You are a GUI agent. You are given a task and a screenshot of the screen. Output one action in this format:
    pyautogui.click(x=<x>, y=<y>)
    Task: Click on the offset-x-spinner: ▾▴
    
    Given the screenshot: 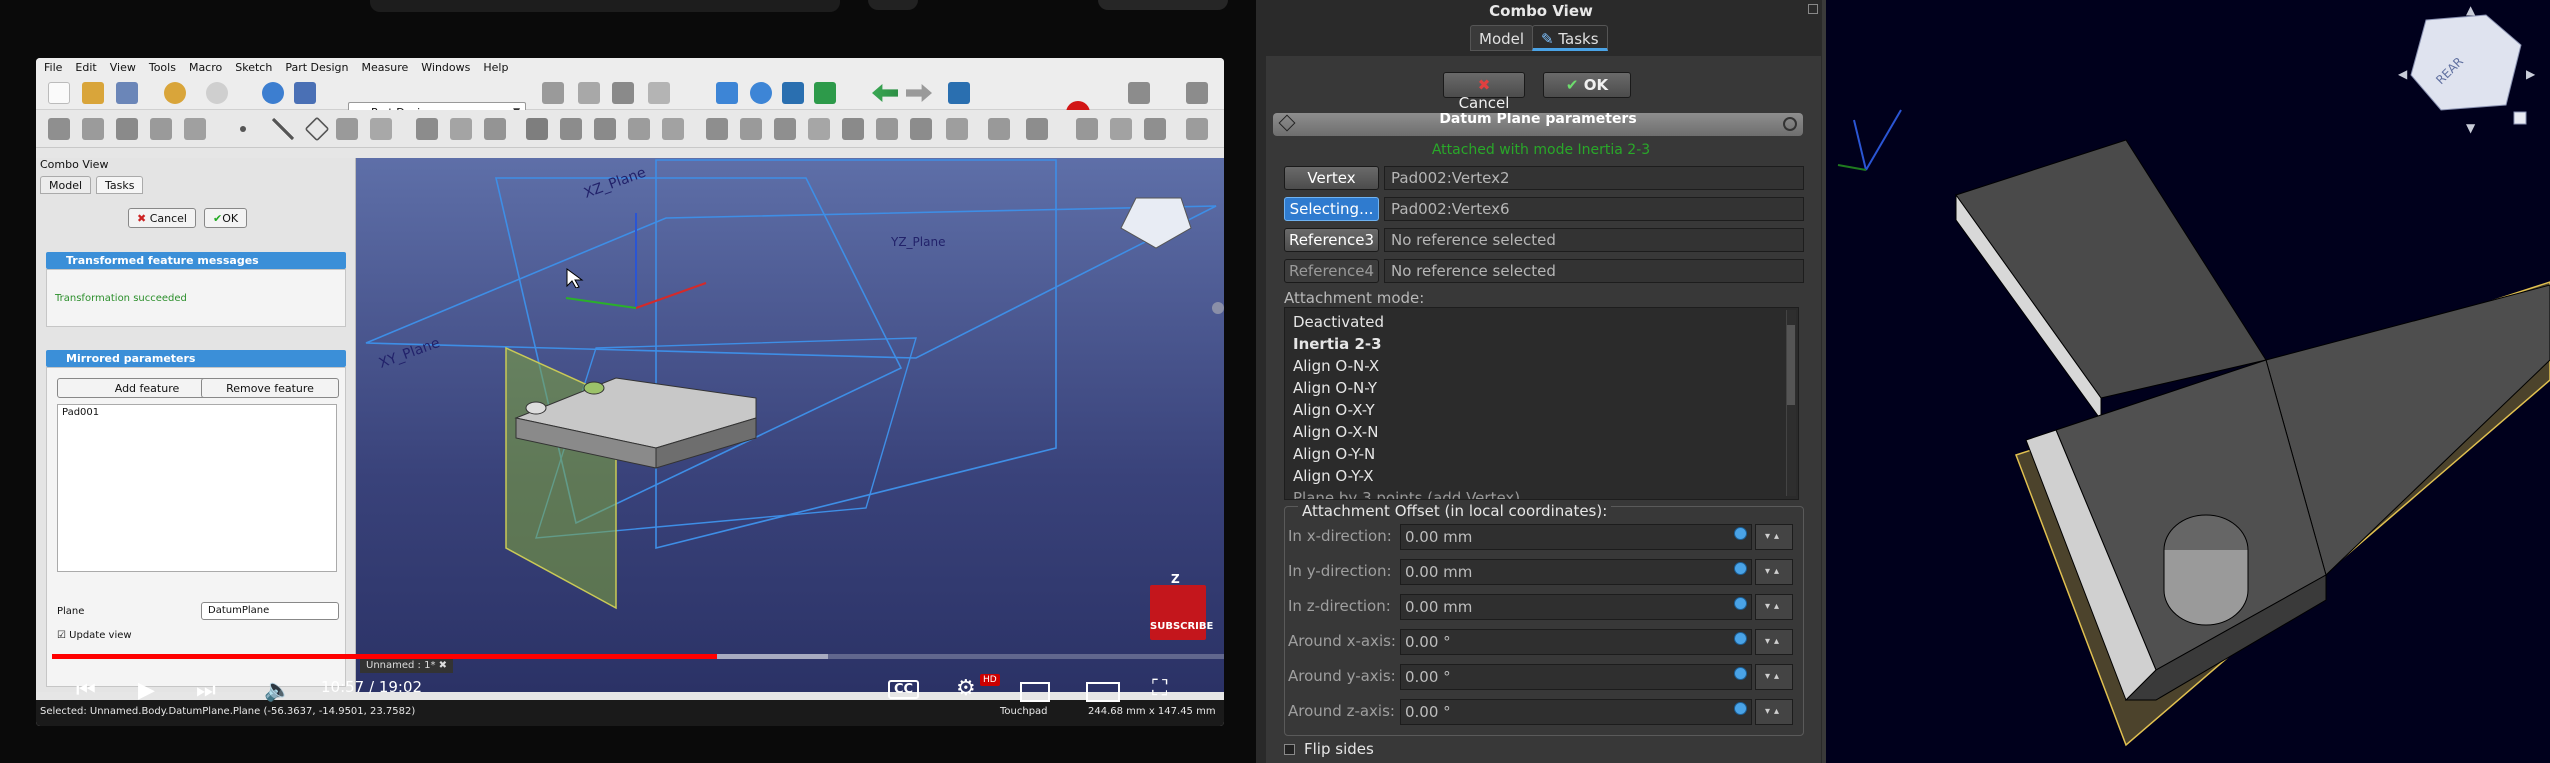 What is the action you would take?
    pyautogui.click(x=1774, y=537)
    